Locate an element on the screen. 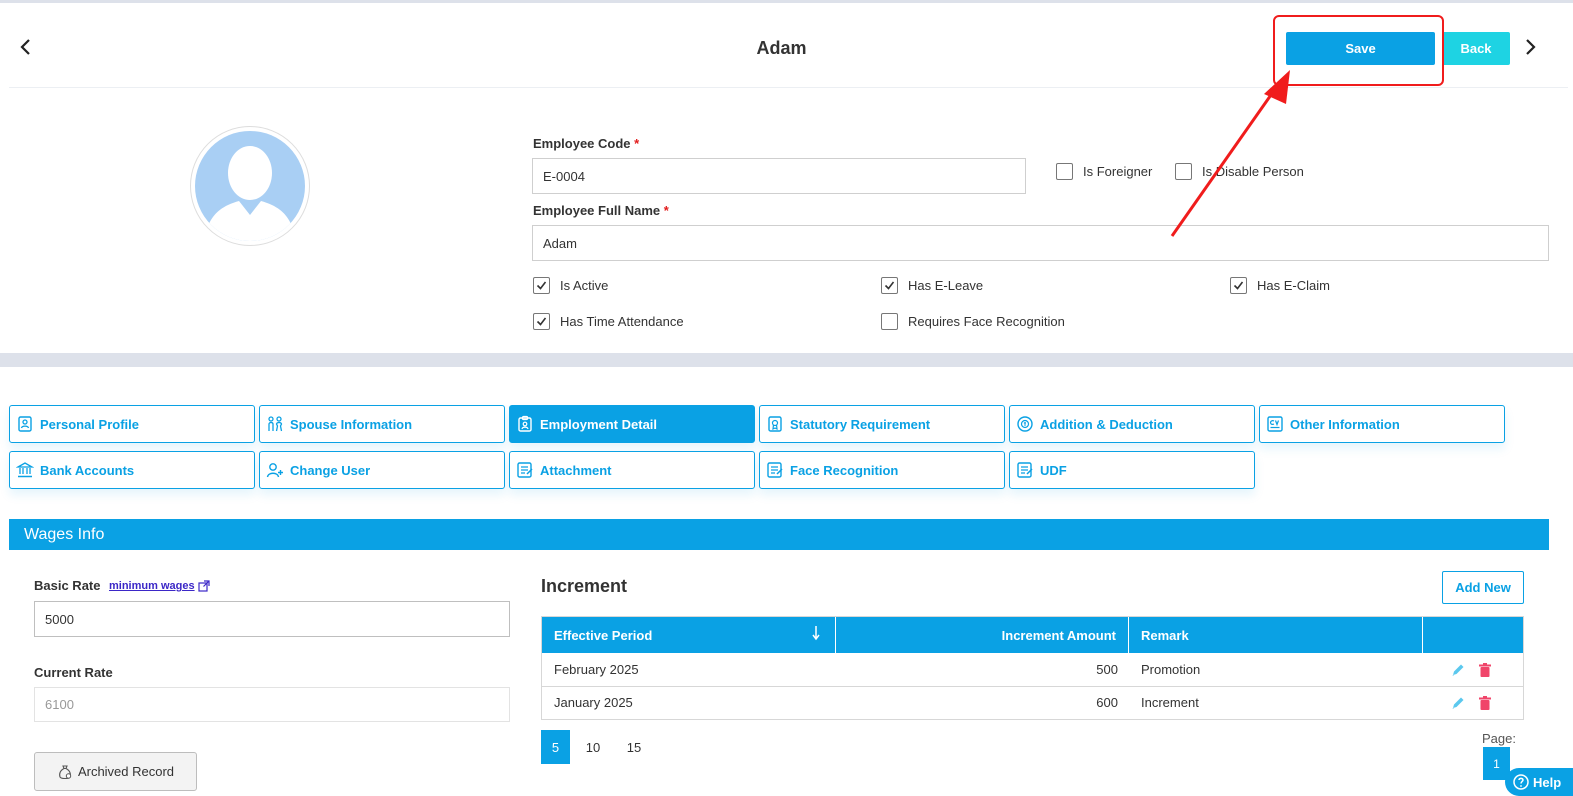 The width and height of the screenshot is (1573, 796). tab-employment-detail: Employment Detail is located at coordinates (632, 424).